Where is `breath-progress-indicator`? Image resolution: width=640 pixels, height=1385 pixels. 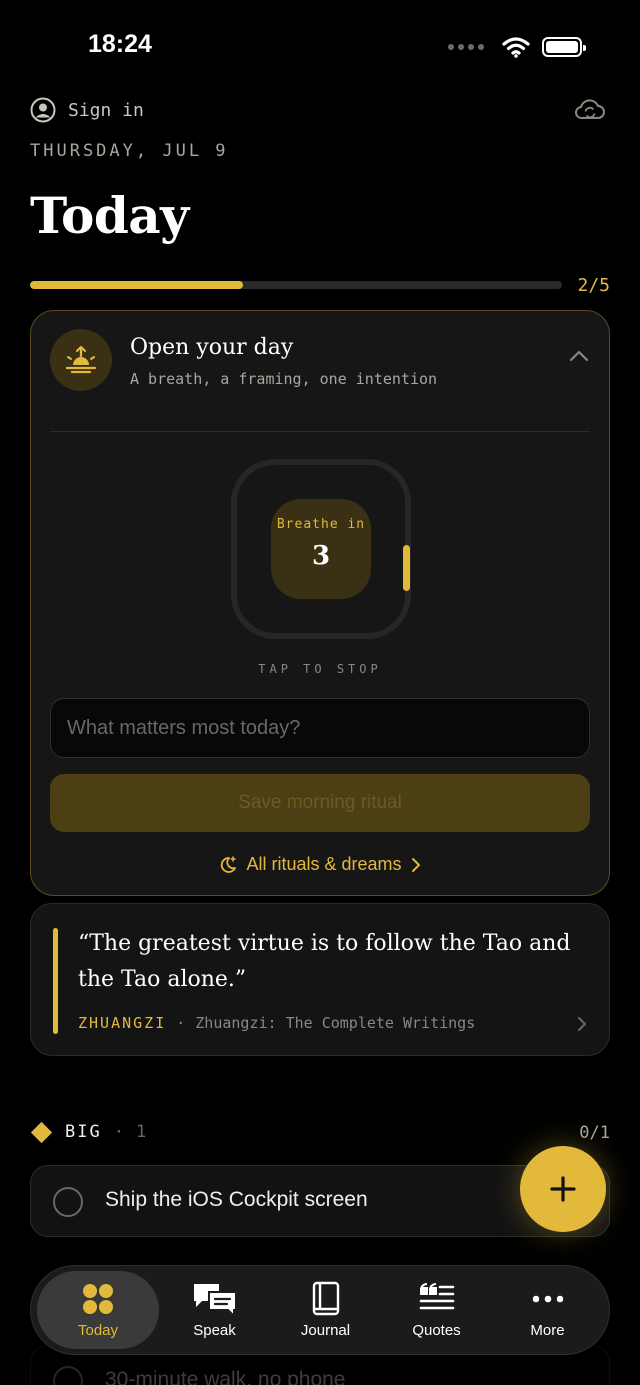
breath-progress-indicator is located at coordinates (406, 568).